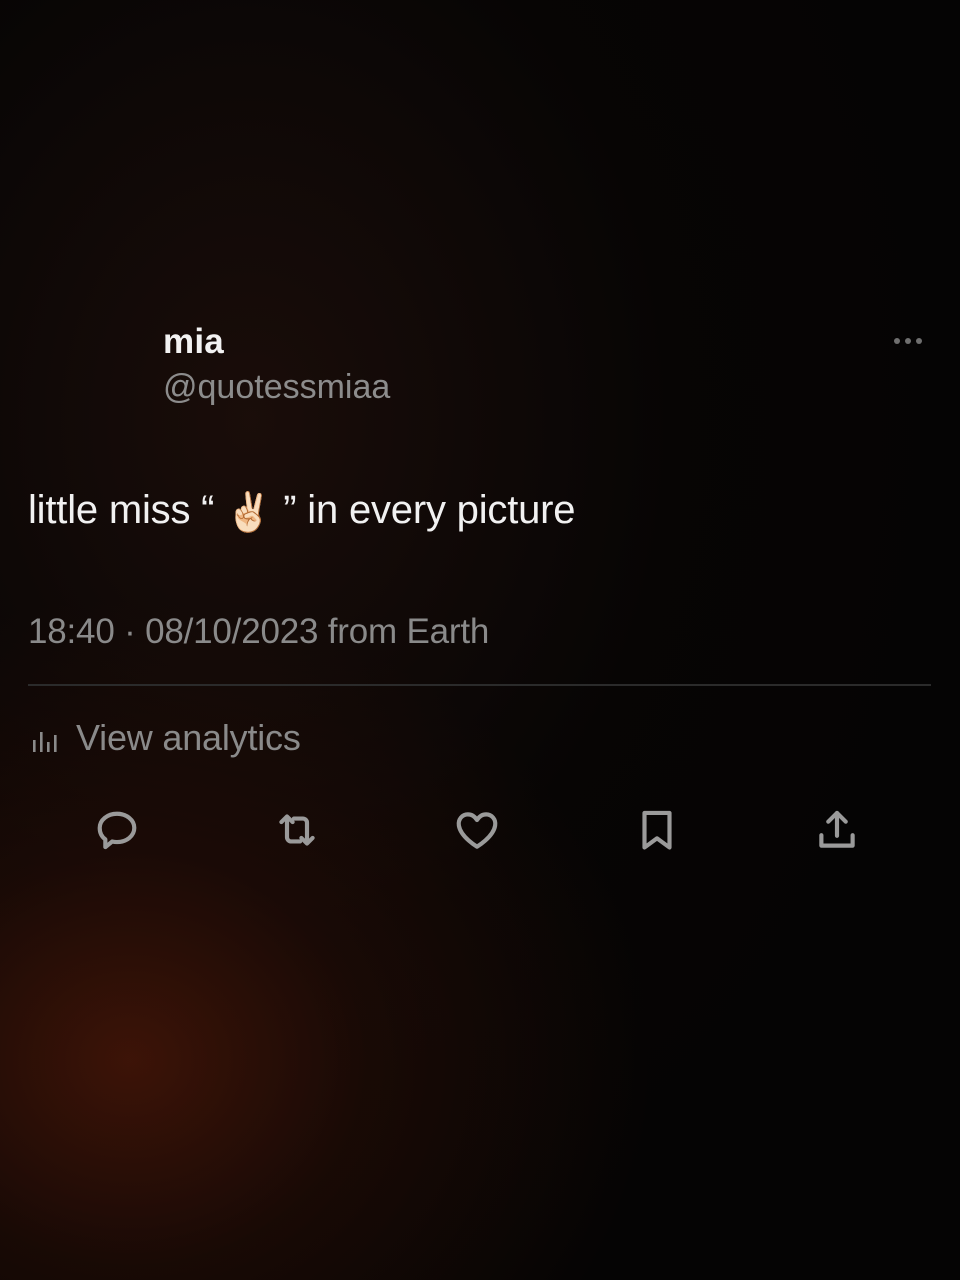 Image resolution: width=960 pixels, height=1280 pixels. I want to click on action-bar, so click(480, 830).